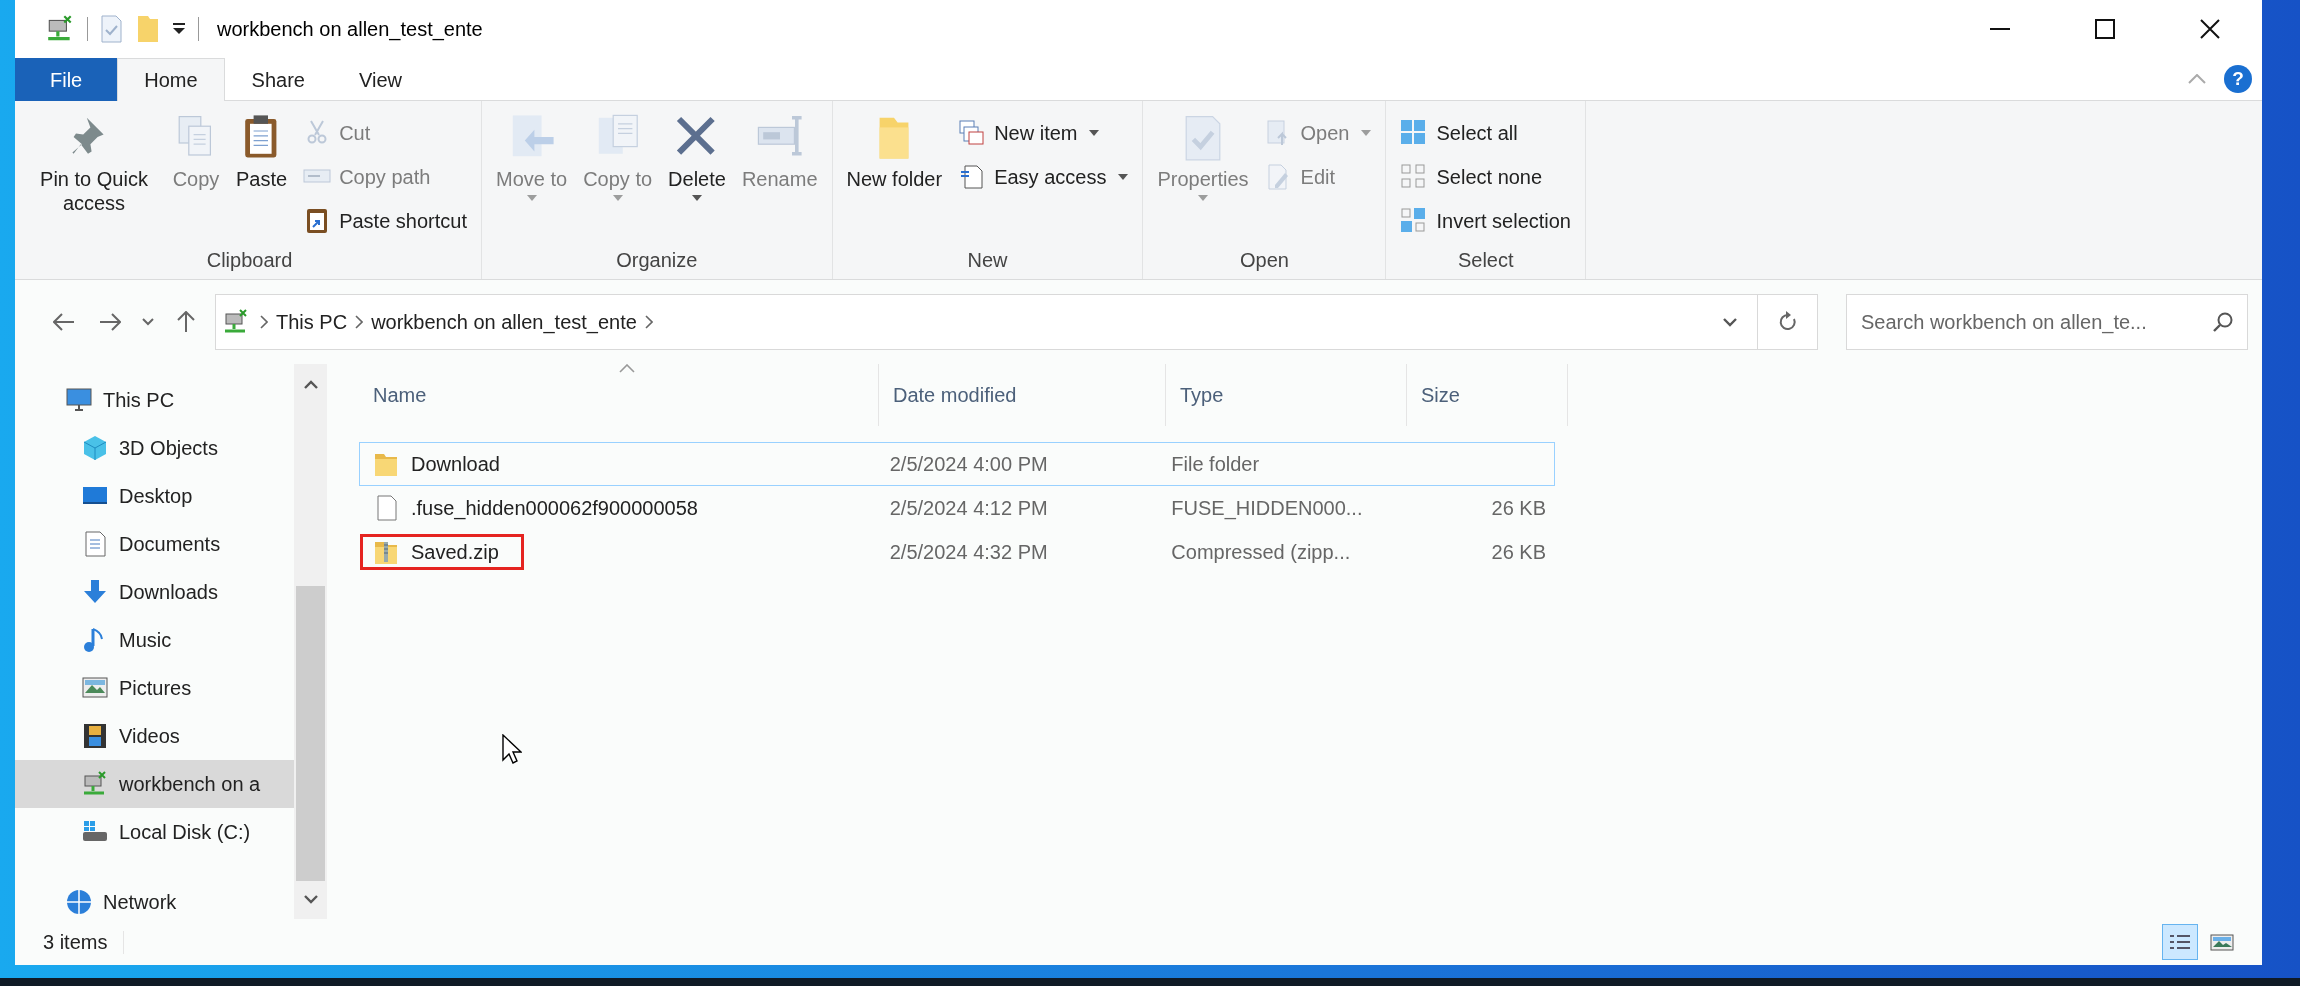 The width and height of the screenshot is (2300, 986). I want to click on address-bar: This PC workbench on allen_test_ente, so click(986, 322).